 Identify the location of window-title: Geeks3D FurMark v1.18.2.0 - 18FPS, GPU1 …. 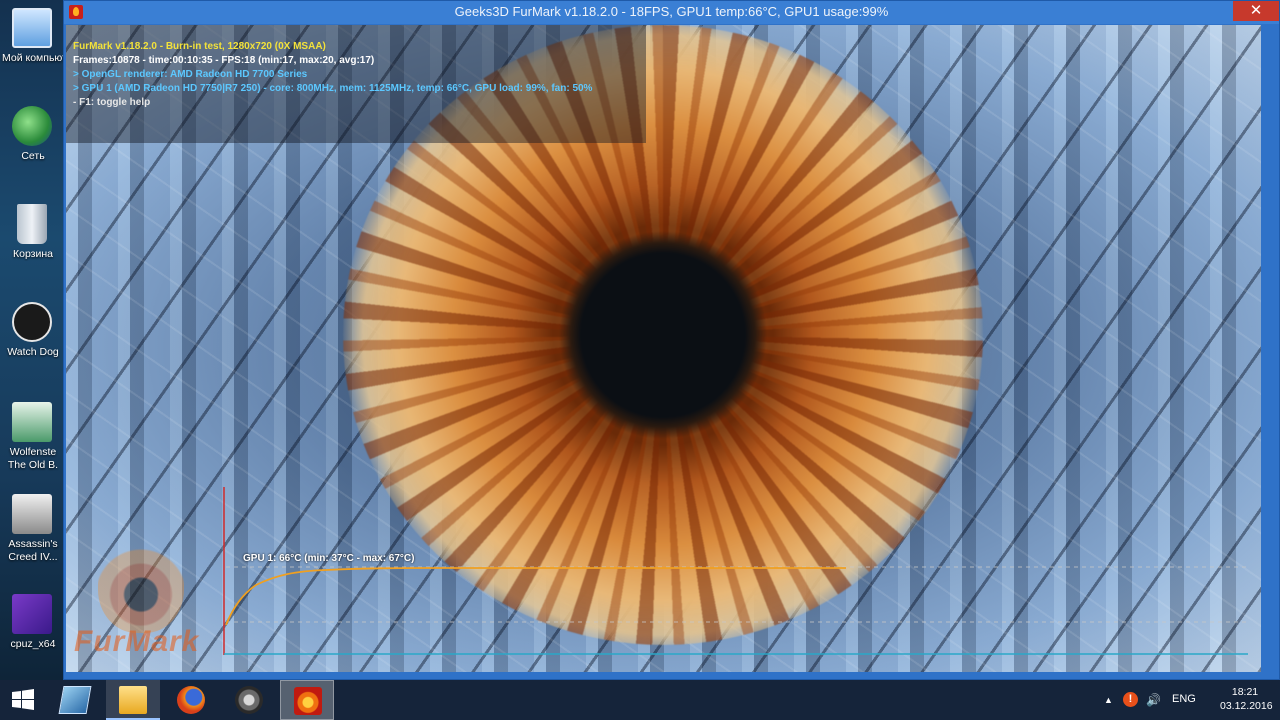
(671, 11).